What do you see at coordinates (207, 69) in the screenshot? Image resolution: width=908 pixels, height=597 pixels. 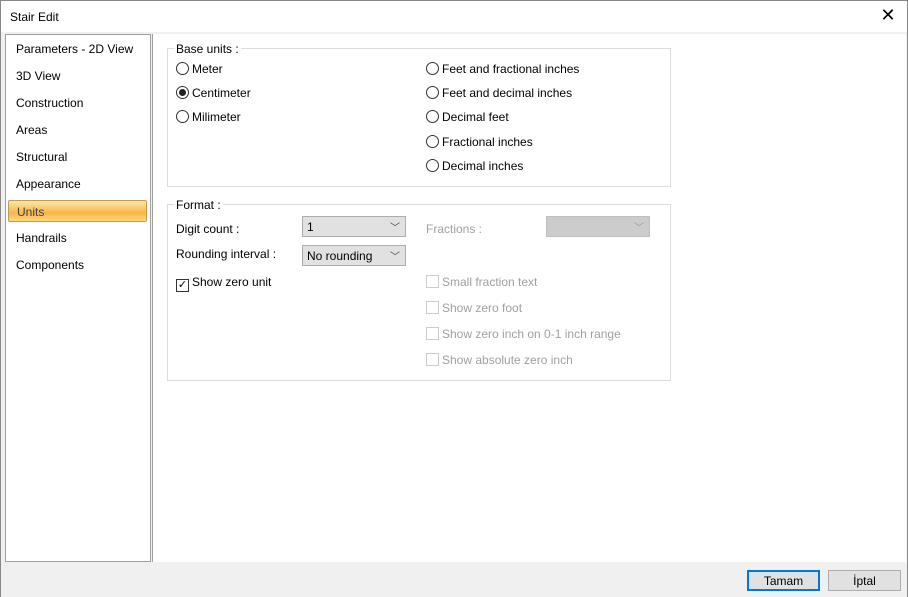 I see `radio-label: Meter` at bounding box center [207, 69].